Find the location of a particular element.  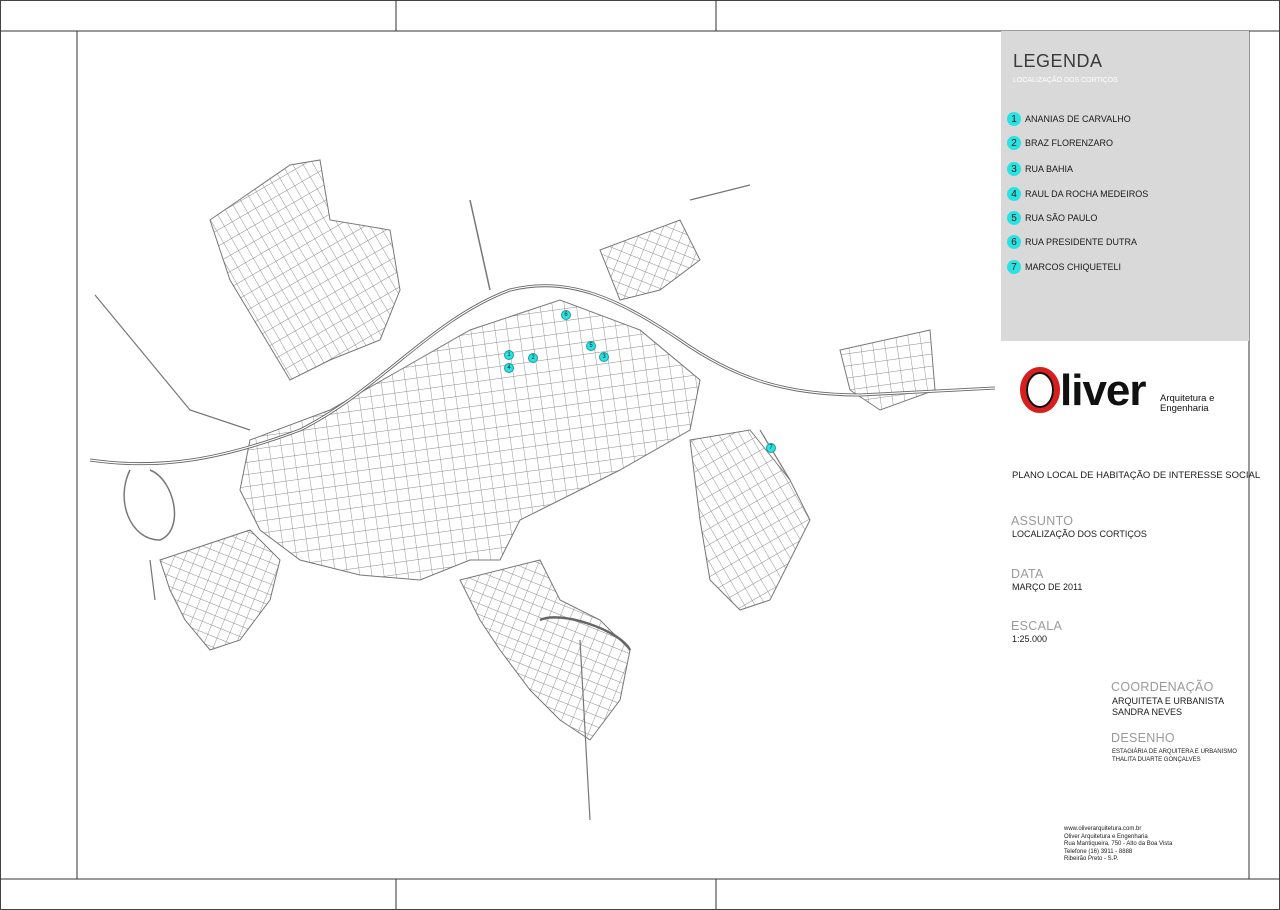

legend-marker: 7 is located at coordinates (1014, 267).